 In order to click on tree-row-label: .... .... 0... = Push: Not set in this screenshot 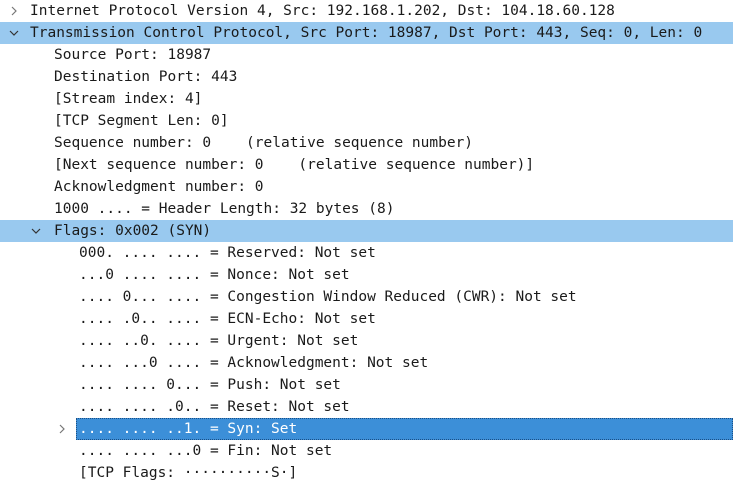, I will do `click(210, 385)`.